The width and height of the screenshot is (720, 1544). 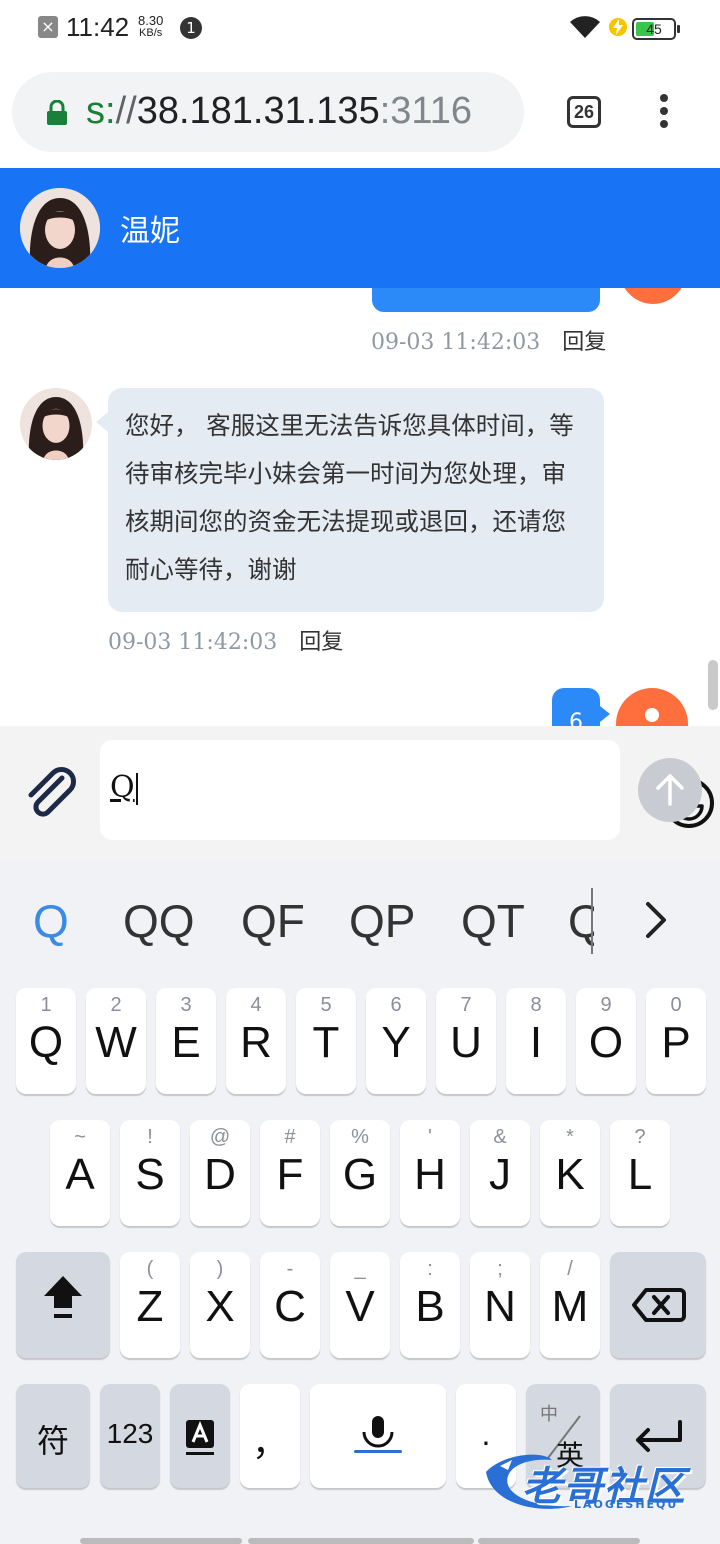 I want to click on key-sub: /, so click(x=570, y=1269).